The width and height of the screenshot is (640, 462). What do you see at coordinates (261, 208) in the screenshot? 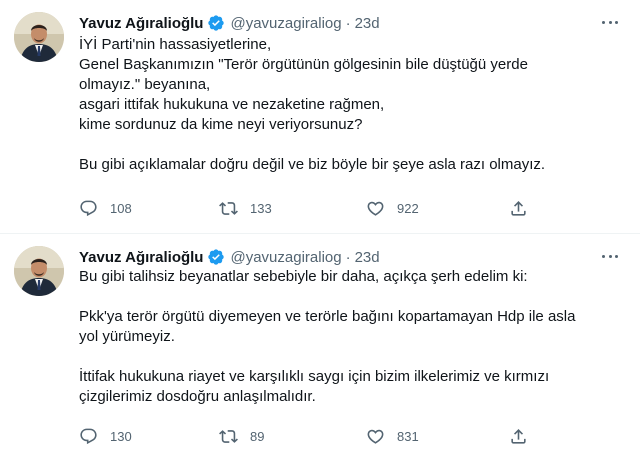
I see `retweet-count: 133` at bounding box center [261, 208].